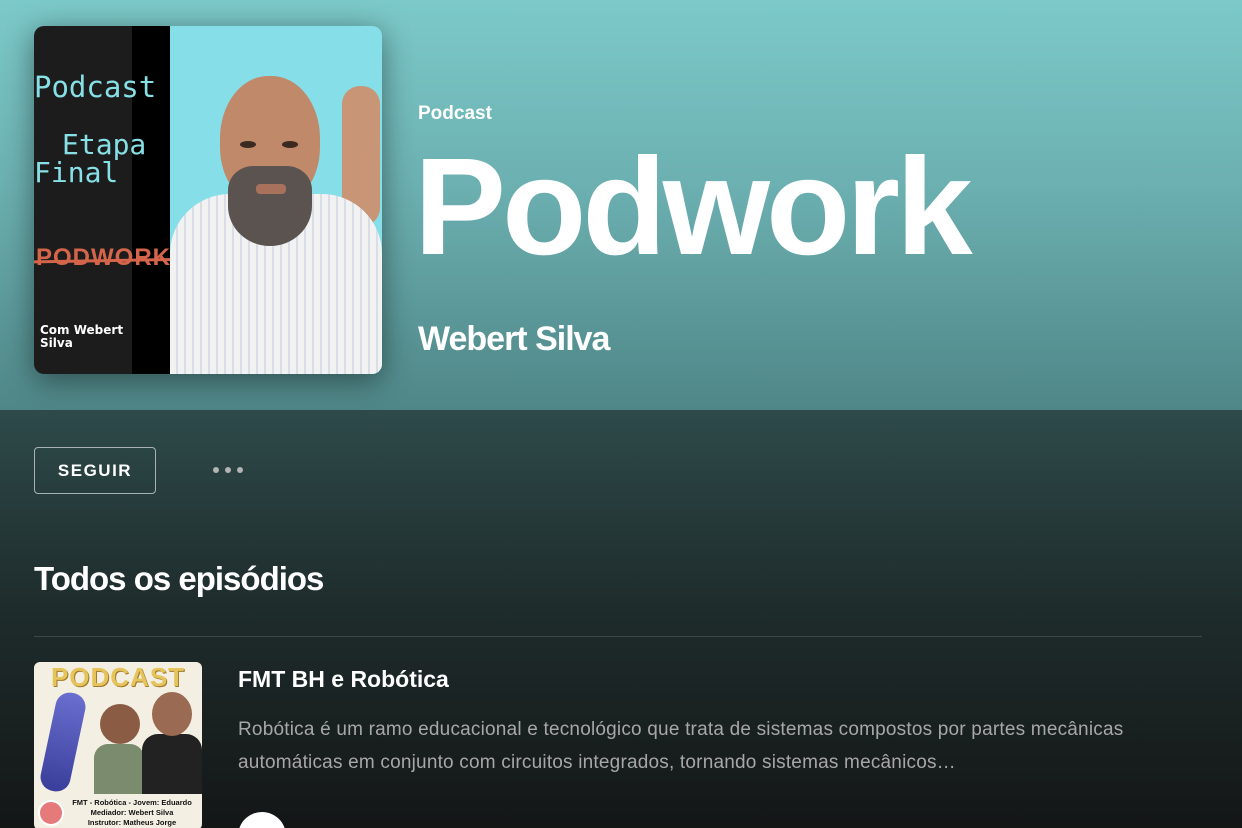 The width and height of the screenshot is (1242, 828). Describe the element at coordinates (270, 206) in the screenshot. I see `cover-photo-beard` at that location.